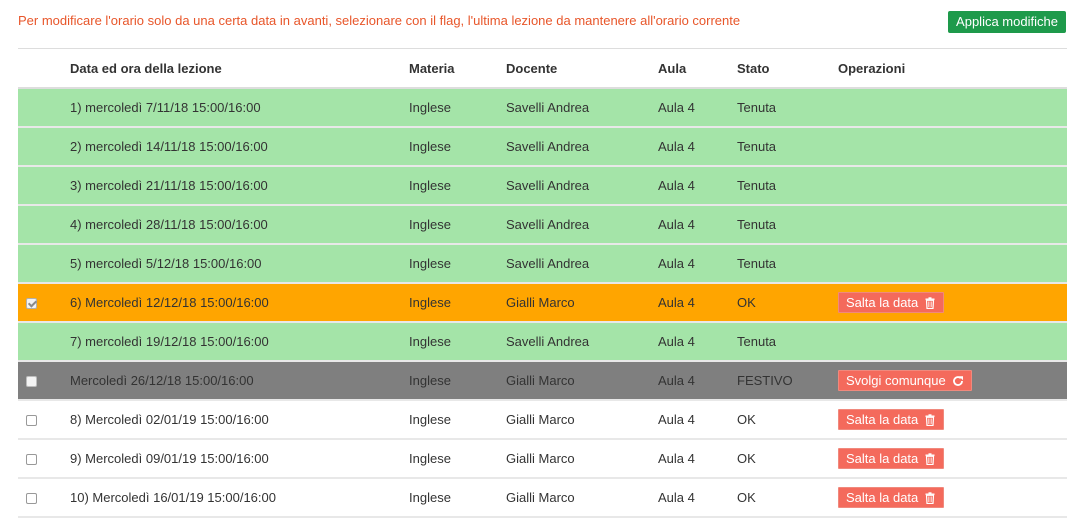 This screenshot has width=1090, height=521. What do you see at coordinates (239, 381) in the screenshot?
I see `cell-date: Mercoledì 26/12/18 15:00/16:00` at bounding box center [239, 381].